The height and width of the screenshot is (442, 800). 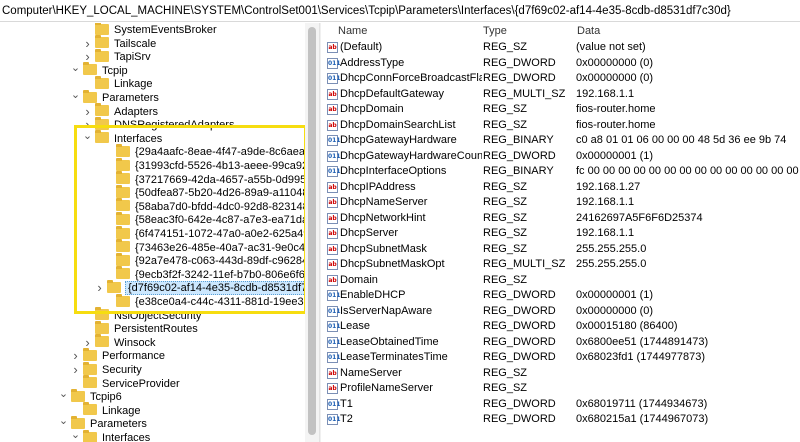 I want to click on value-row: abDhcpDomainREG_SZfios-router.home, so click(x=563, y=109).